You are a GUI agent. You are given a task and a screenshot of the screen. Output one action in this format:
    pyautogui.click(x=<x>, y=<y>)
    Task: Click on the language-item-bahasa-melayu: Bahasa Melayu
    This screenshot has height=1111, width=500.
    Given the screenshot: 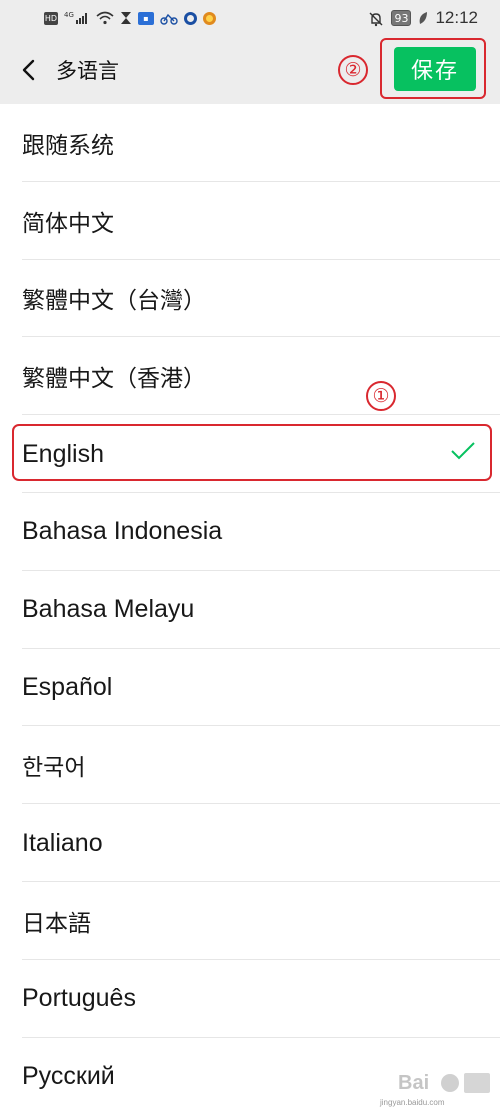 What is the action you would take?
    pyautogui.click(x=250, y=610)
    